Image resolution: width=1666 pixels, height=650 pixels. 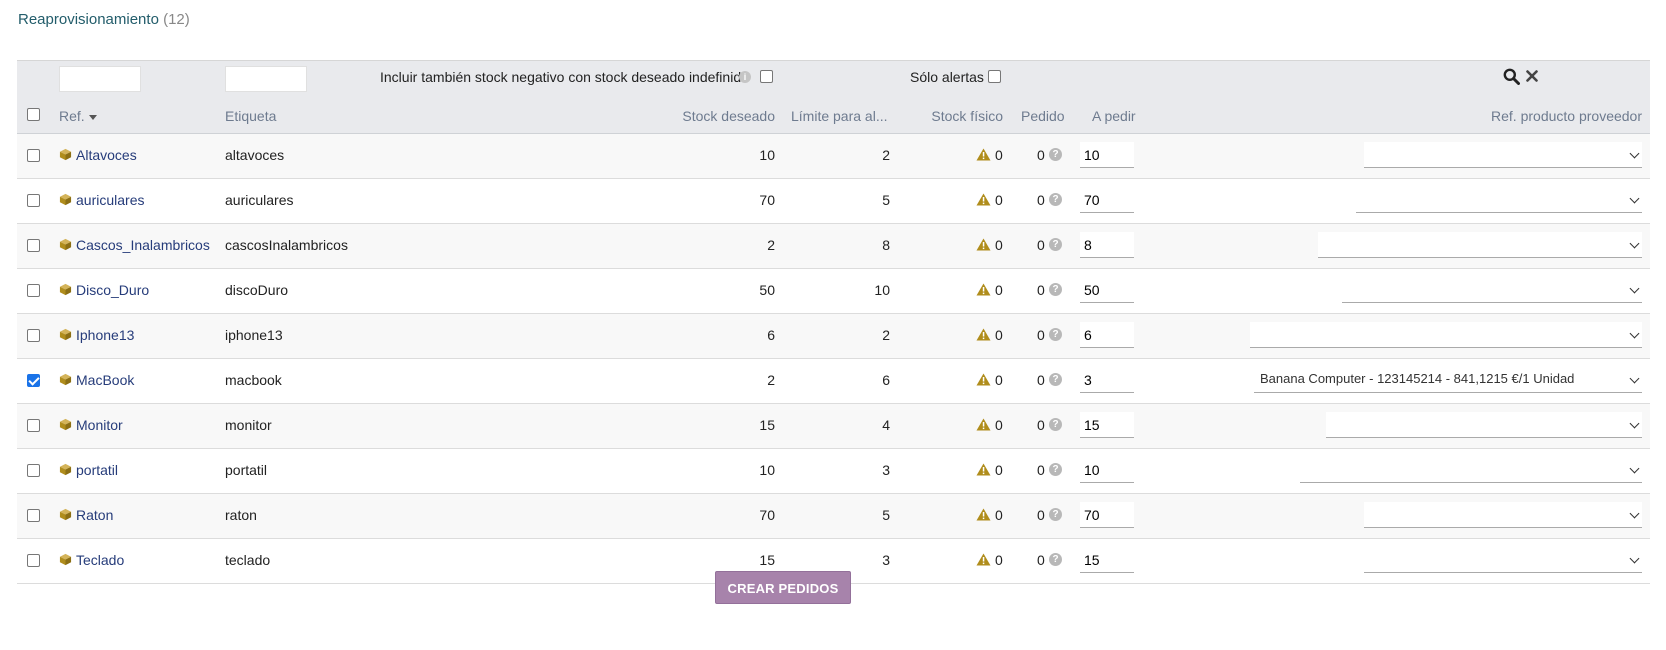 What do you see at coordinates (105, 380) in the screenshot?
I see `product-ref-link: MacBook` at bounding box center [105, 380].